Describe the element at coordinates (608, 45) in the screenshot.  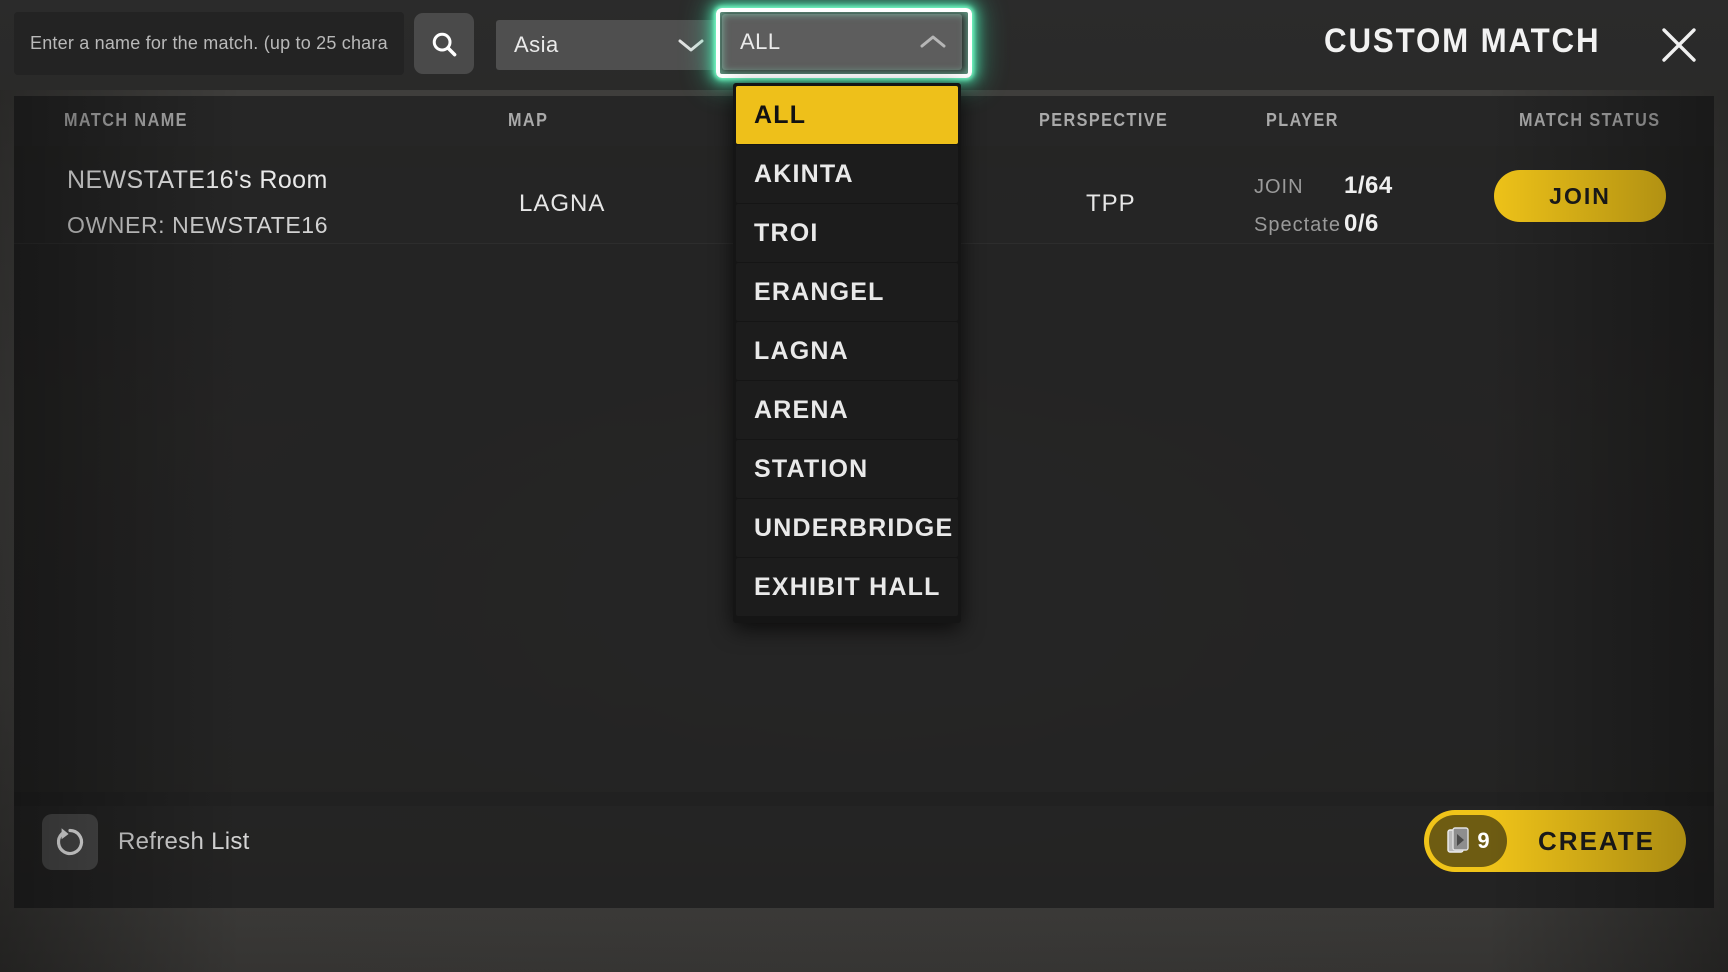
I see `region-dropdown: Asia` at that location.